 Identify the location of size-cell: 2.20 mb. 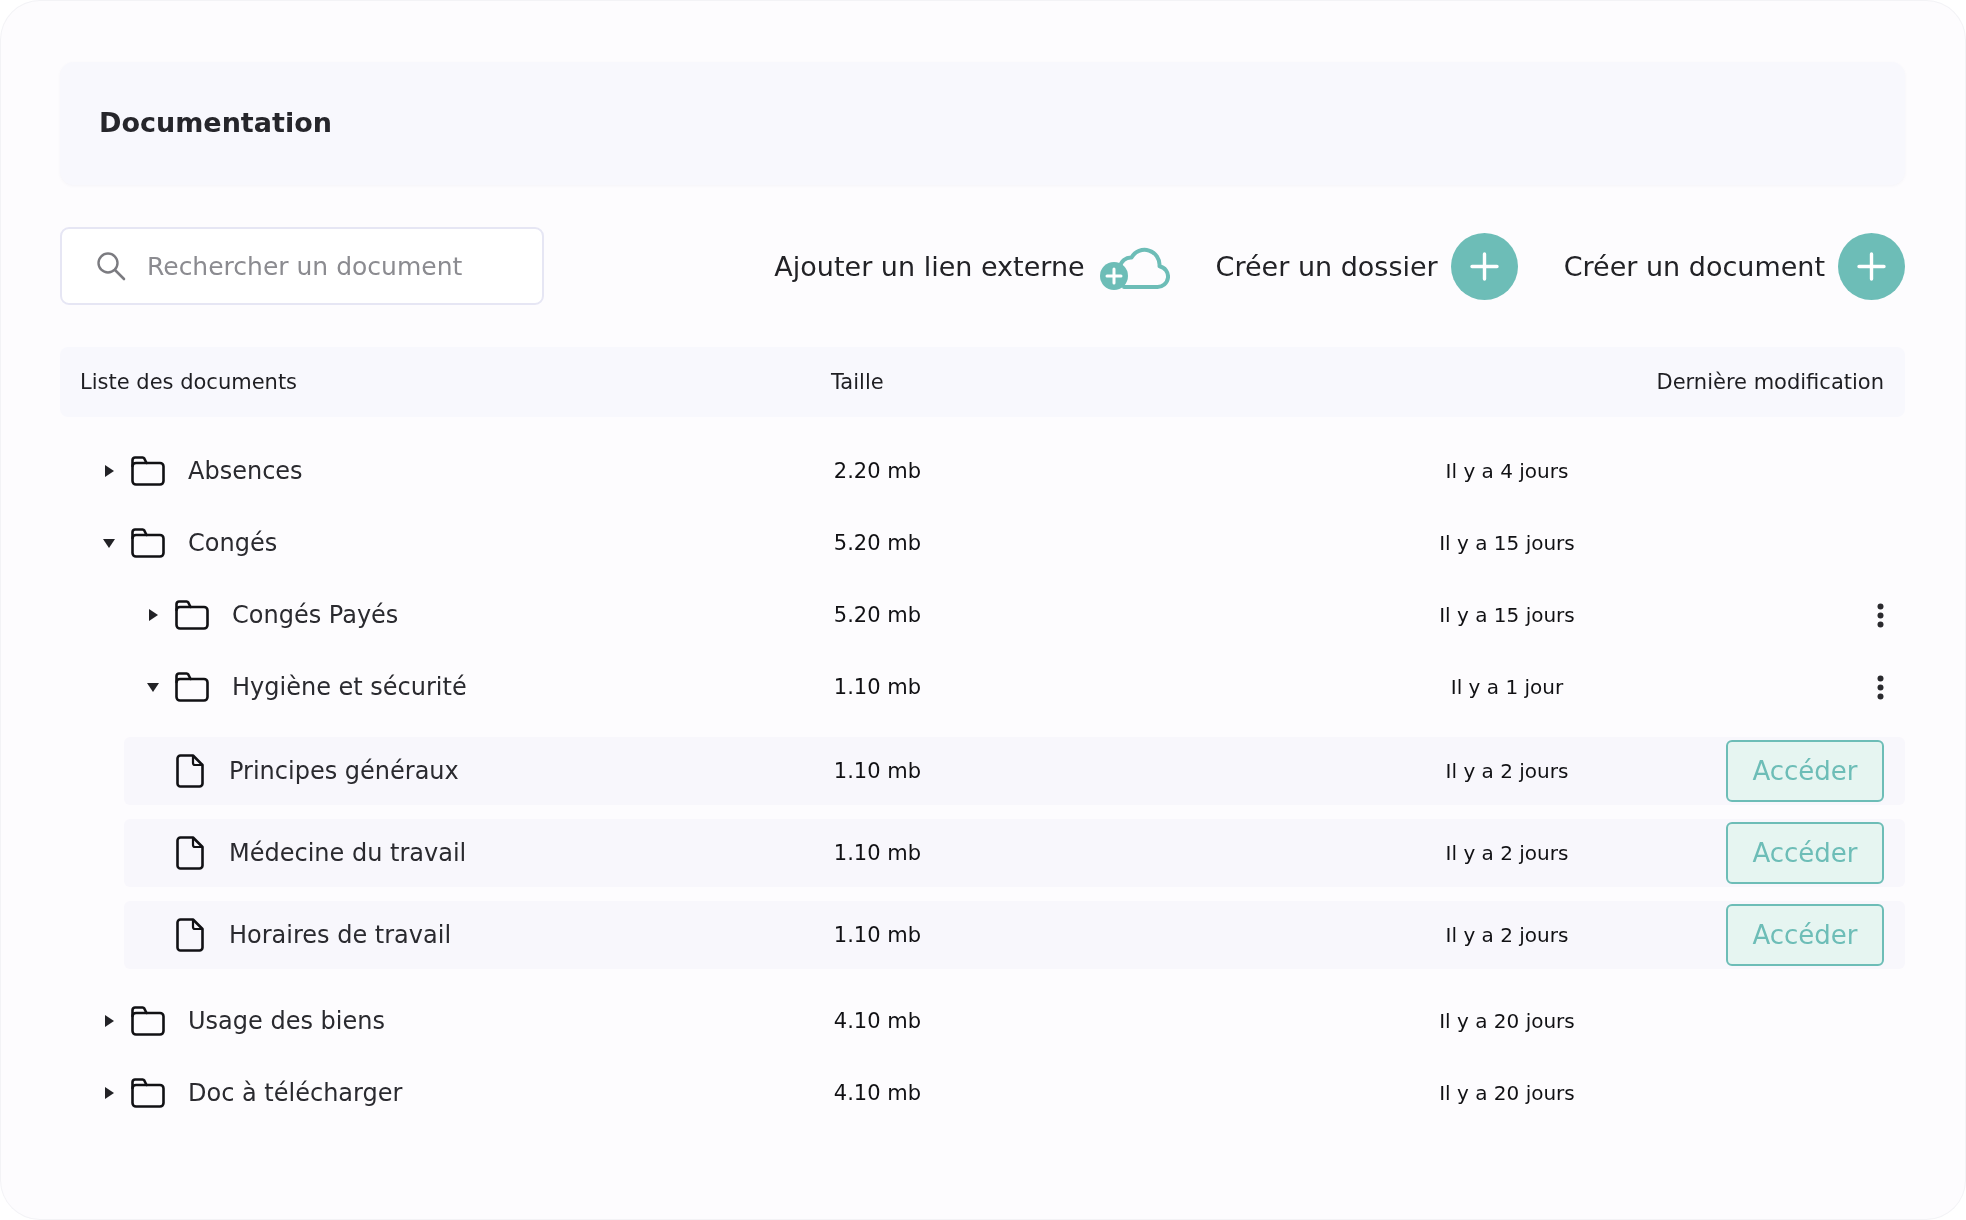
(877, 471).